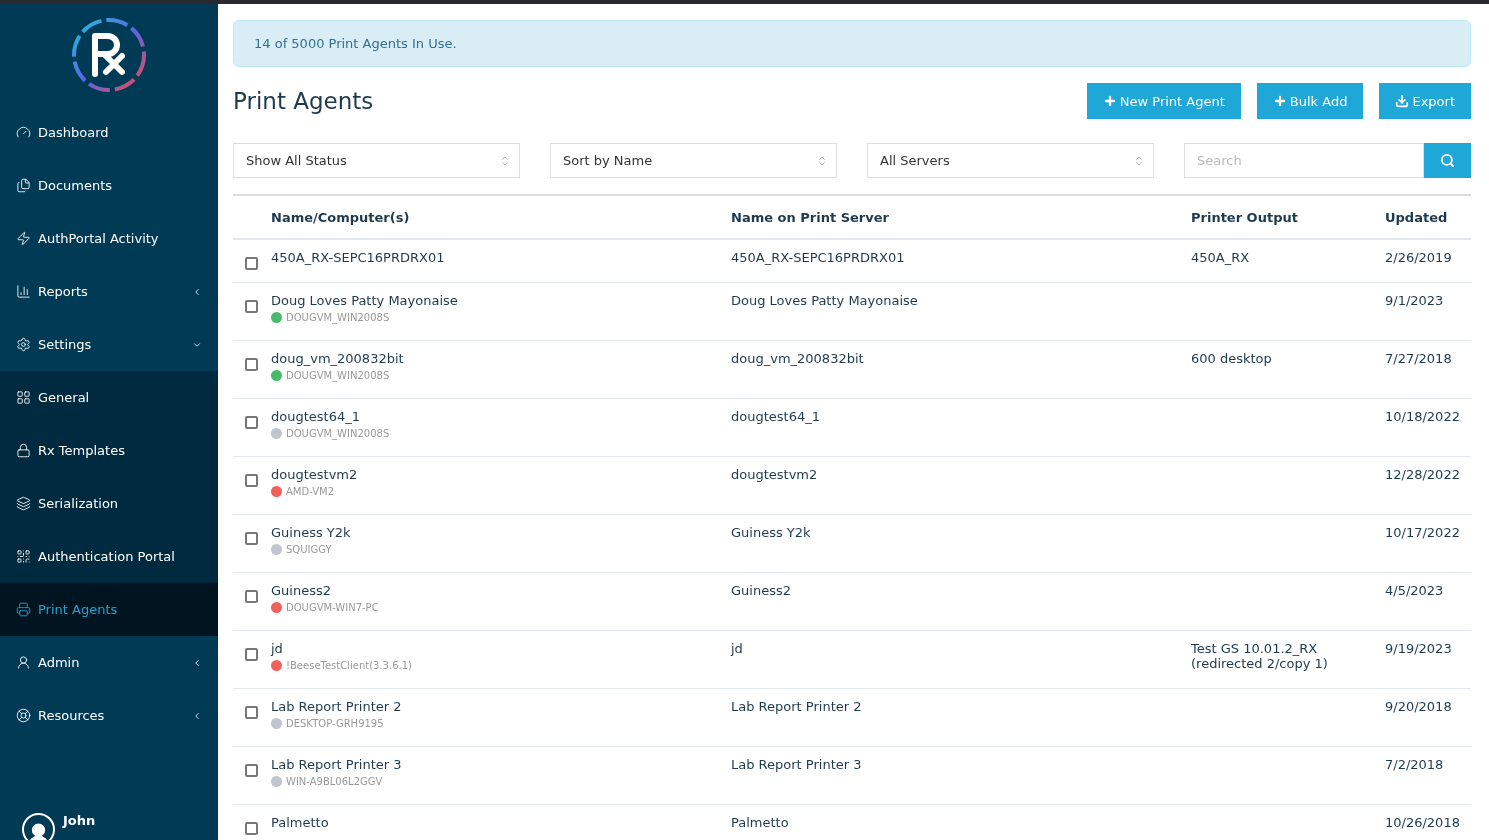 The width and height of the screenshot is (1489, 840). What do you see at coordinates (109, 238) in the screenshot?
I see `nav-item: AuthPortal Activity` at bounding box center [109, 238].